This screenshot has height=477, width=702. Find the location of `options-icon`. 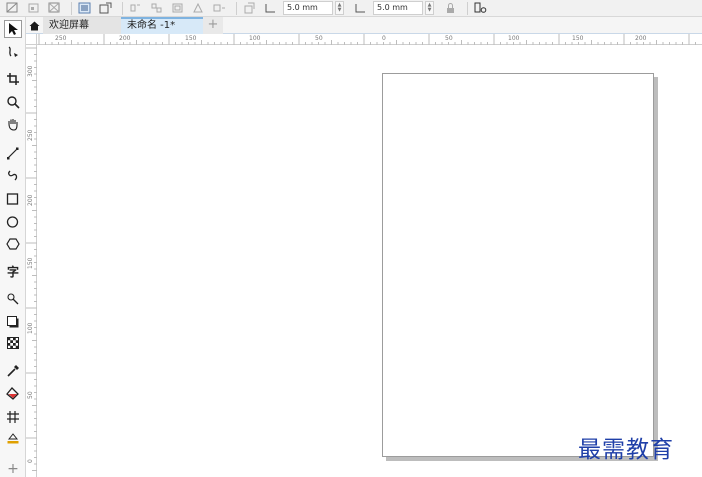

options-icon is located at coordinates (480, 8).